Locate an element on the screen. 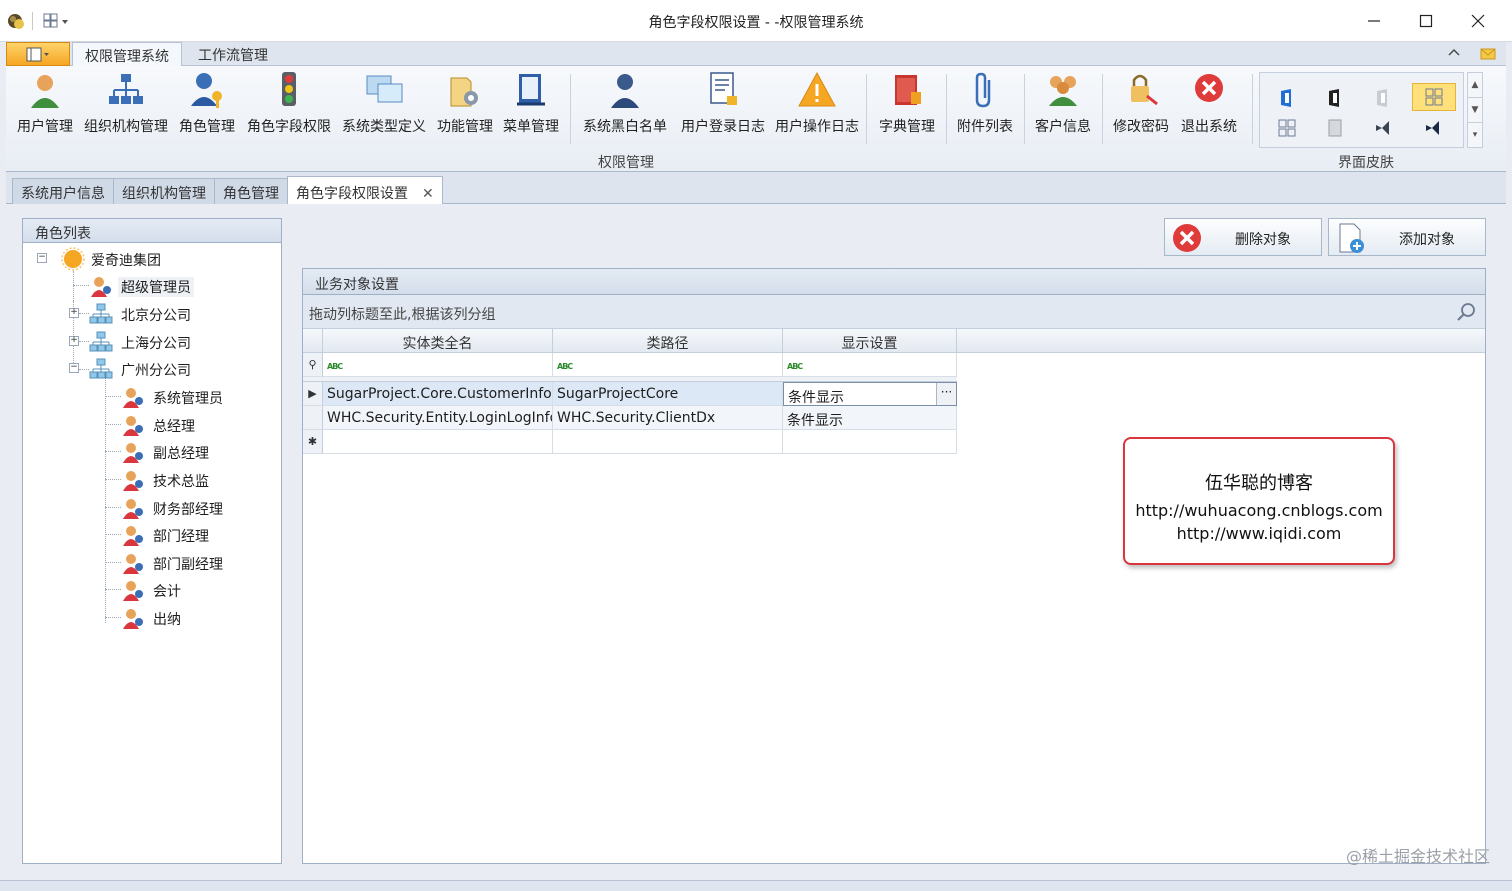 Image resolution: width=1512 pixels, height=891 pixels. tab-label: 角色字段权限设置 is located at coordinates (352, 194).